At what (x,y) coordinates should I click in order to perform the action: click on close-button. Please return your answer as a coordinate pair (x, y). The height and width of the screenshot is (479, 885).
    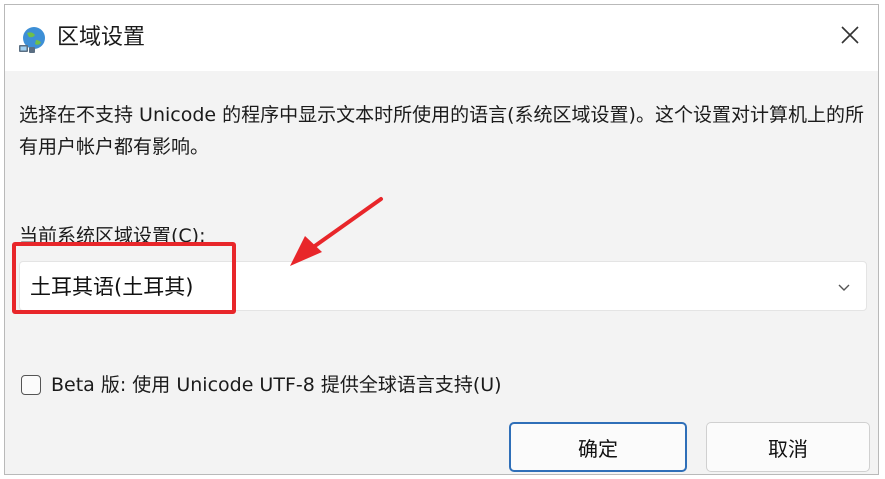
    Looking at the image, I should click on (850, 37).